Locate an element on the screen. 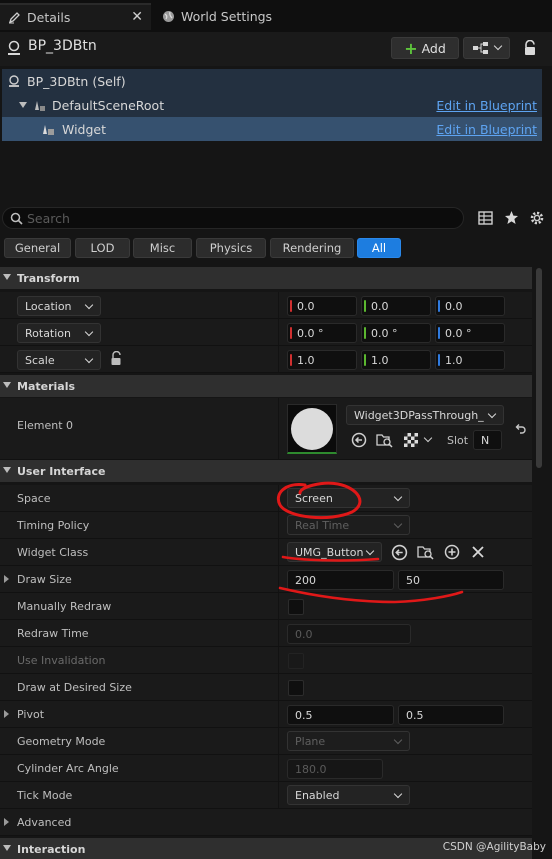 The image size is (552, 859). property-label: Element 0 is located at coordinates (45, 425).